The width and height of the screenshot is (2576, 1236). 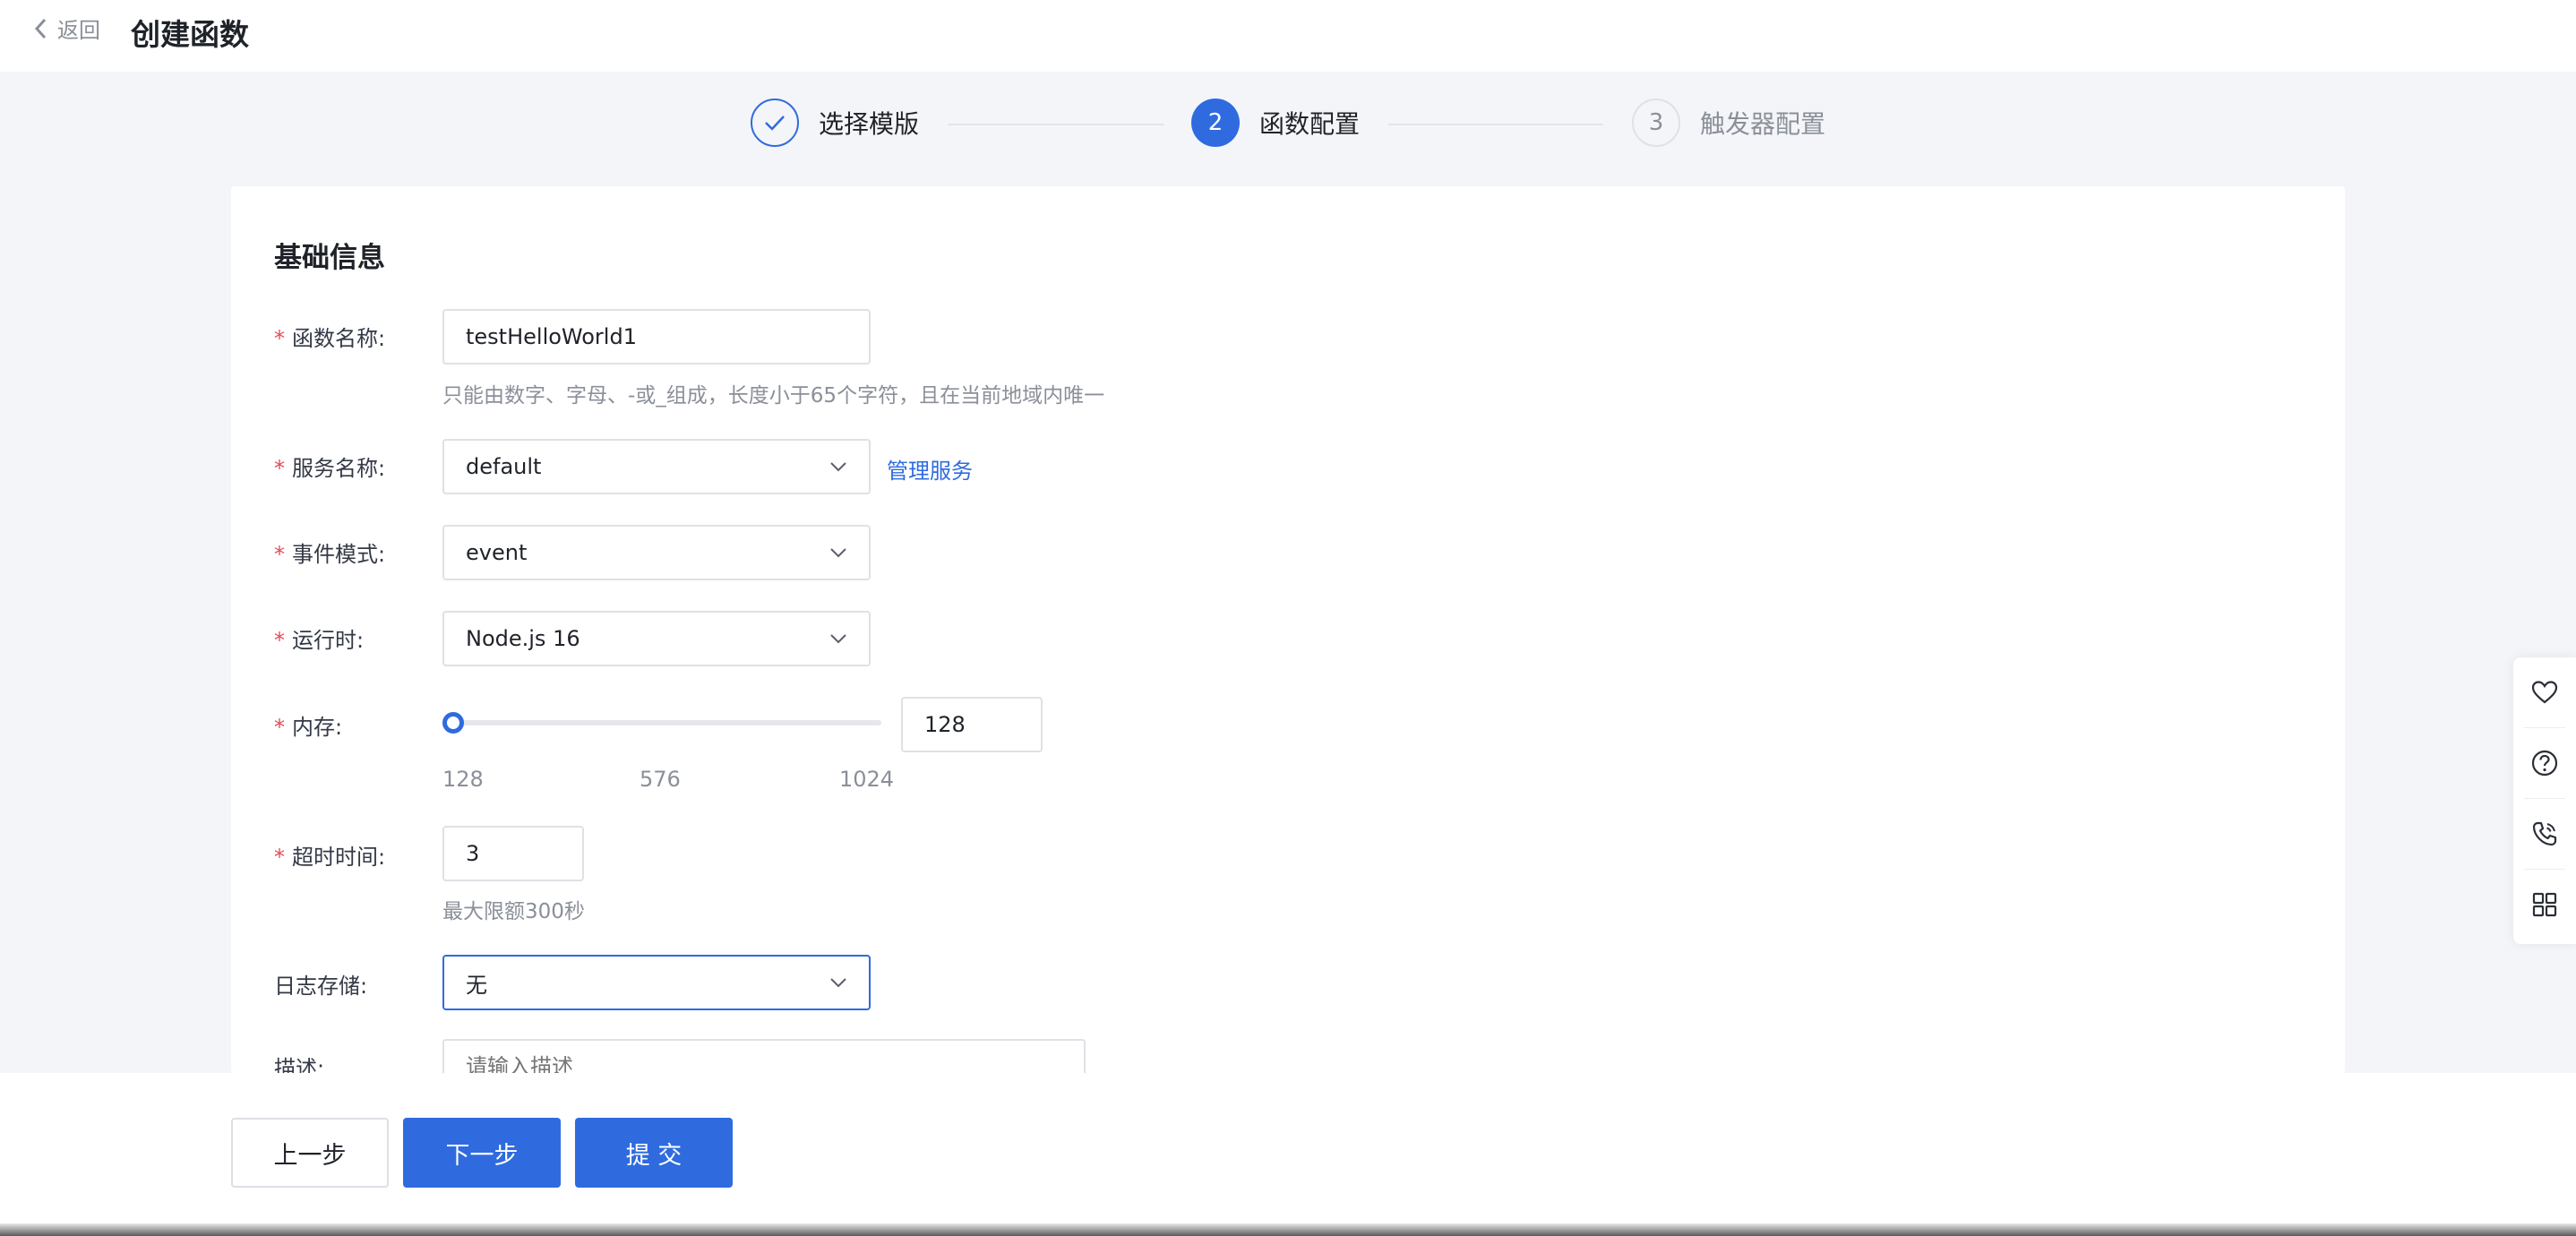 What do you see at coordinates (930, 469) in the screenshot?
I see `manage-service-link: 管理服务` at bounding box center [930, 469].